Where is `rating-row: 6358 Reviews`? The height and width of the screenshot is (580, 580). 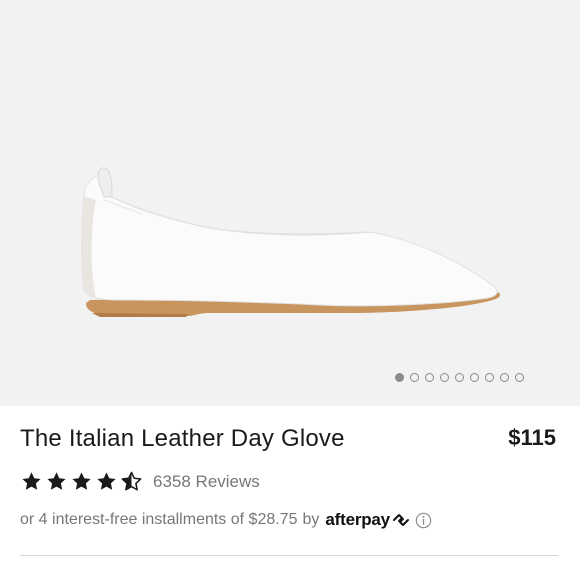
rating-row: 6358 Reviews is located at coordinates (140, 481).